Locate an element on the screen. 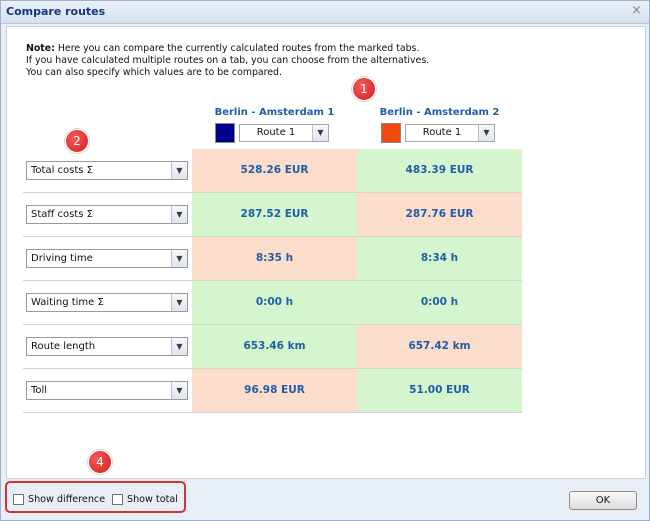 This screenshot has height=521, width=650. title-bar: Compare routes × is located at coordinates (325, 12).